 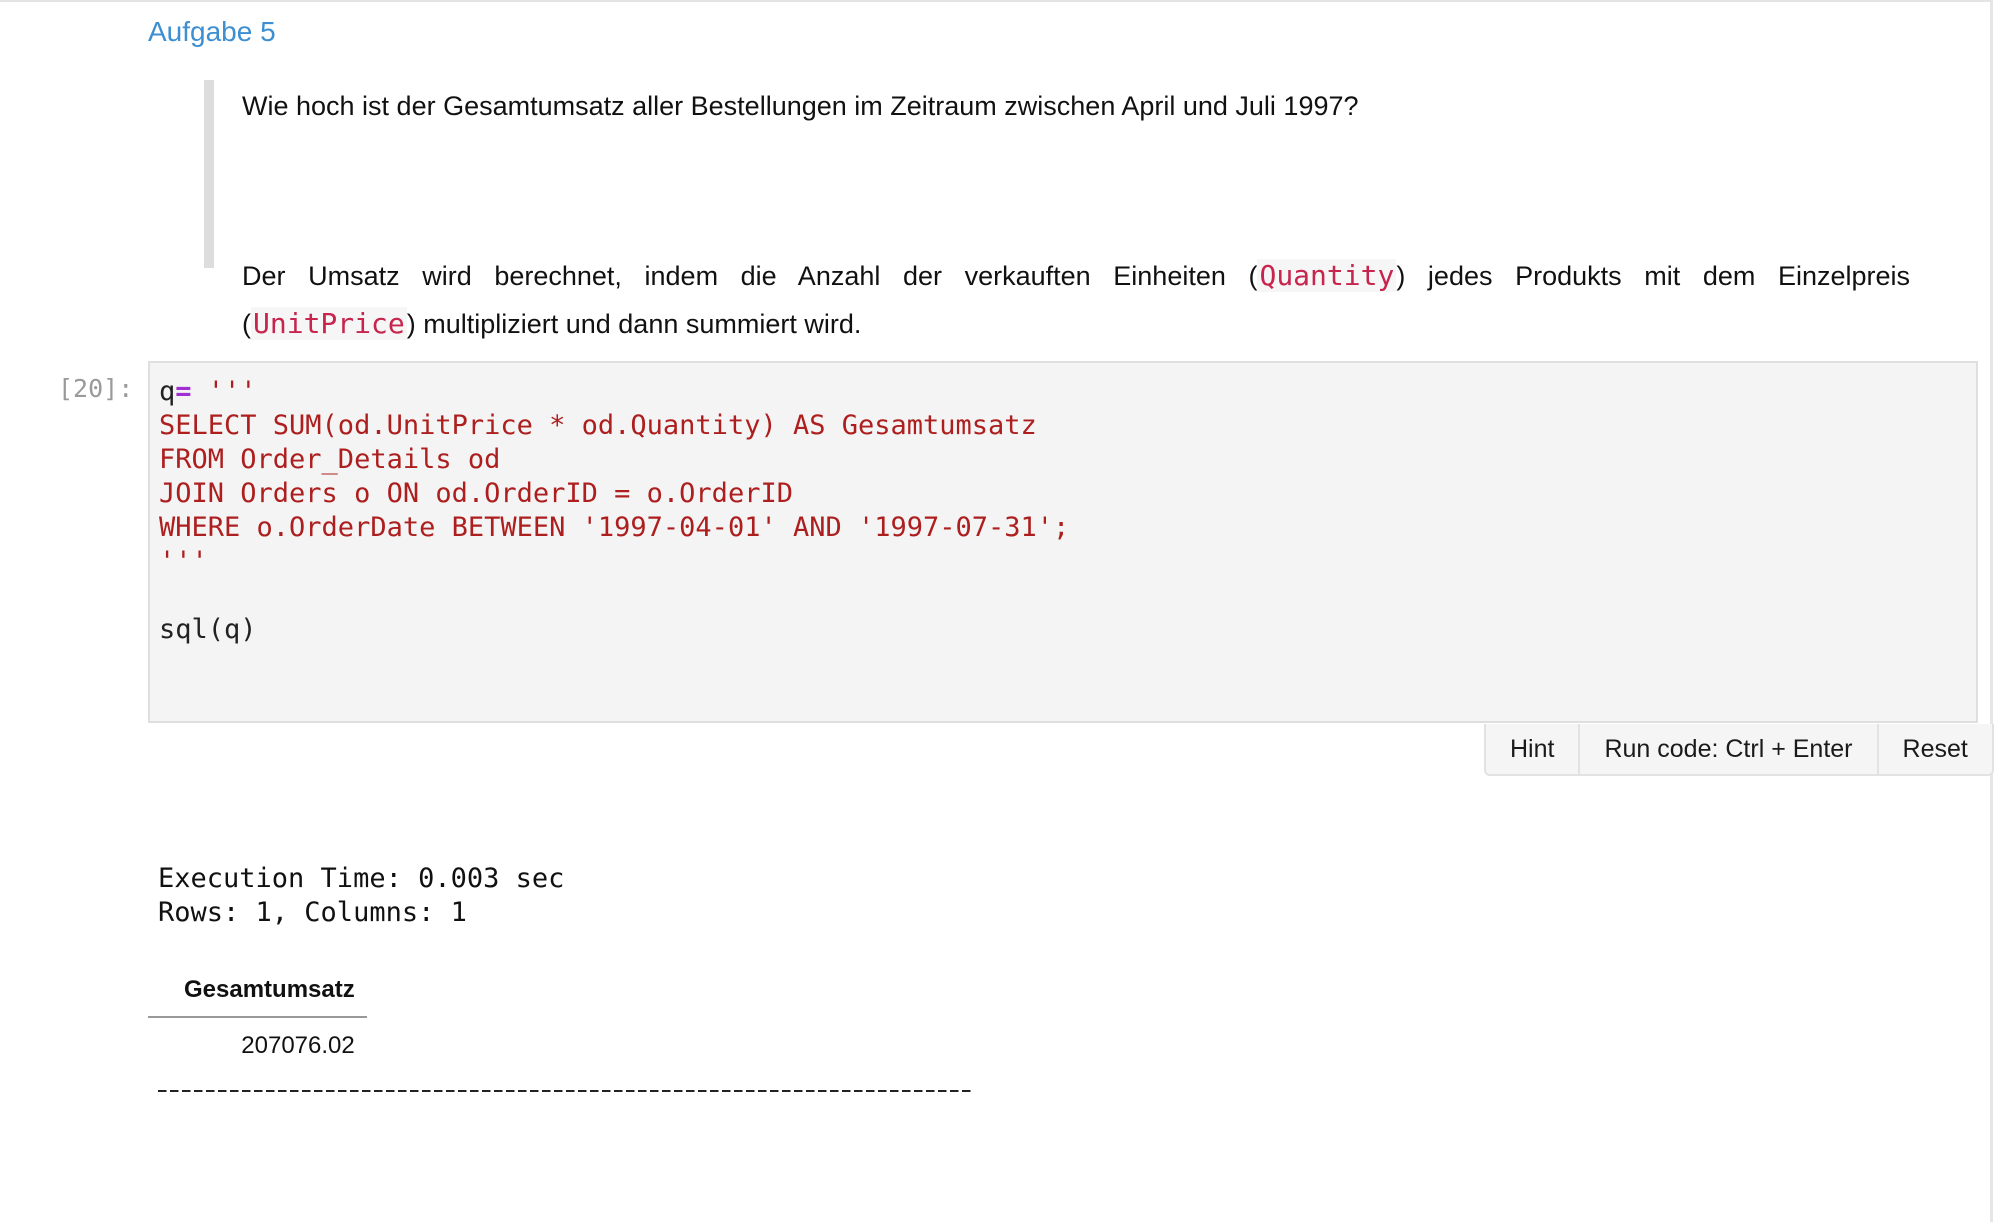 I want to click on result-column-header: Gesamtumsatz, so click(x=257, y=993).